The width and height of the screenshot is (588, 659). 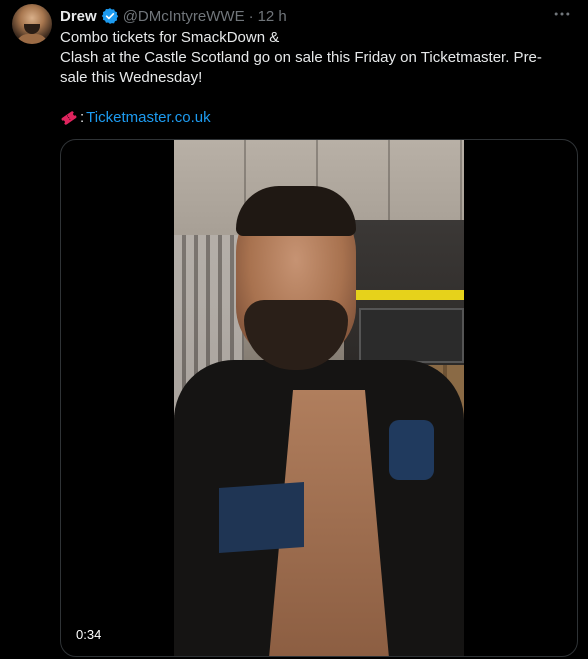 I want to click on ticket-icon, so click(x=69, y=118).